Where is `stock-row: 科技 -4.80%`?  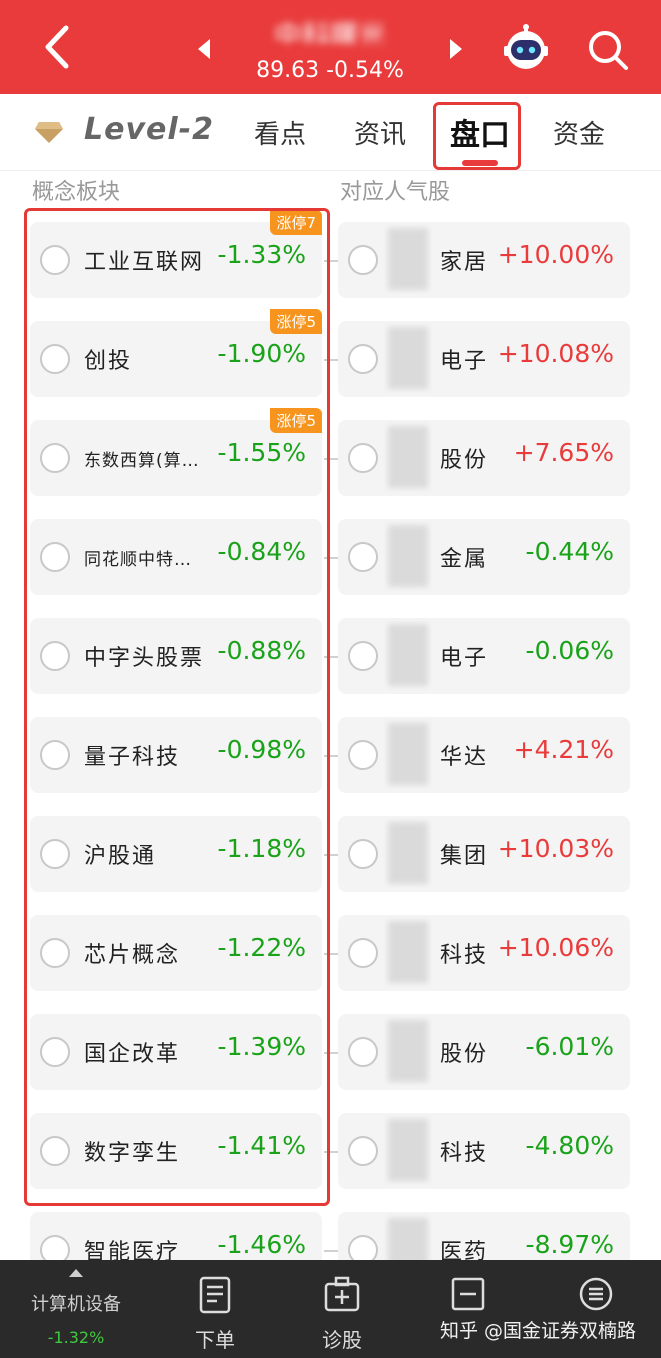 stock-row: 科技 -4.80% is located at coordinates (484, 1151).